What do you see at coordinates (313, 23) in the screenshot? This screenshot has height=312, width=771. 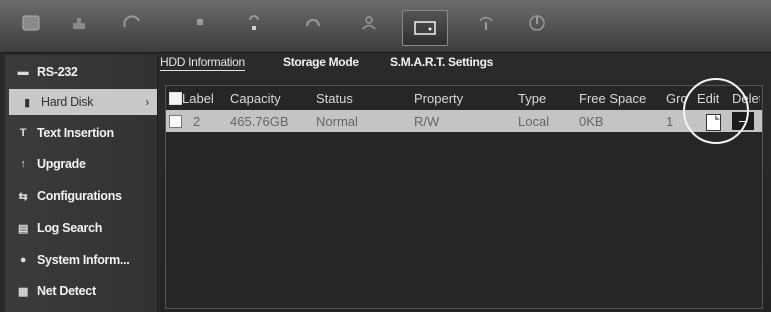 I see `network-icon` at bounding box center [313, 23].